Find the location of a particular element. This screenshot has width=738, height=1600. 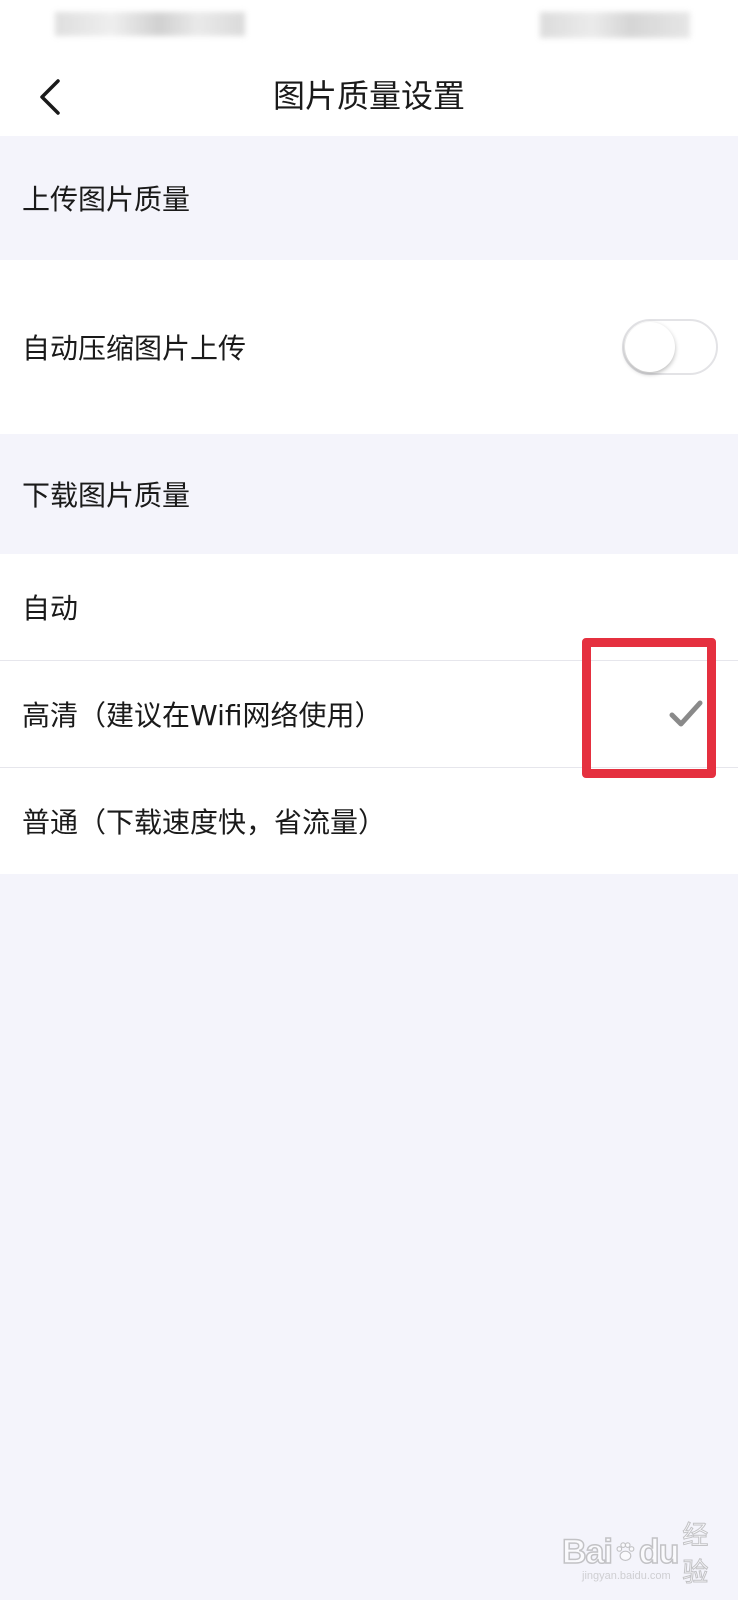

paw-icon is located at coordinates (625, 1551).